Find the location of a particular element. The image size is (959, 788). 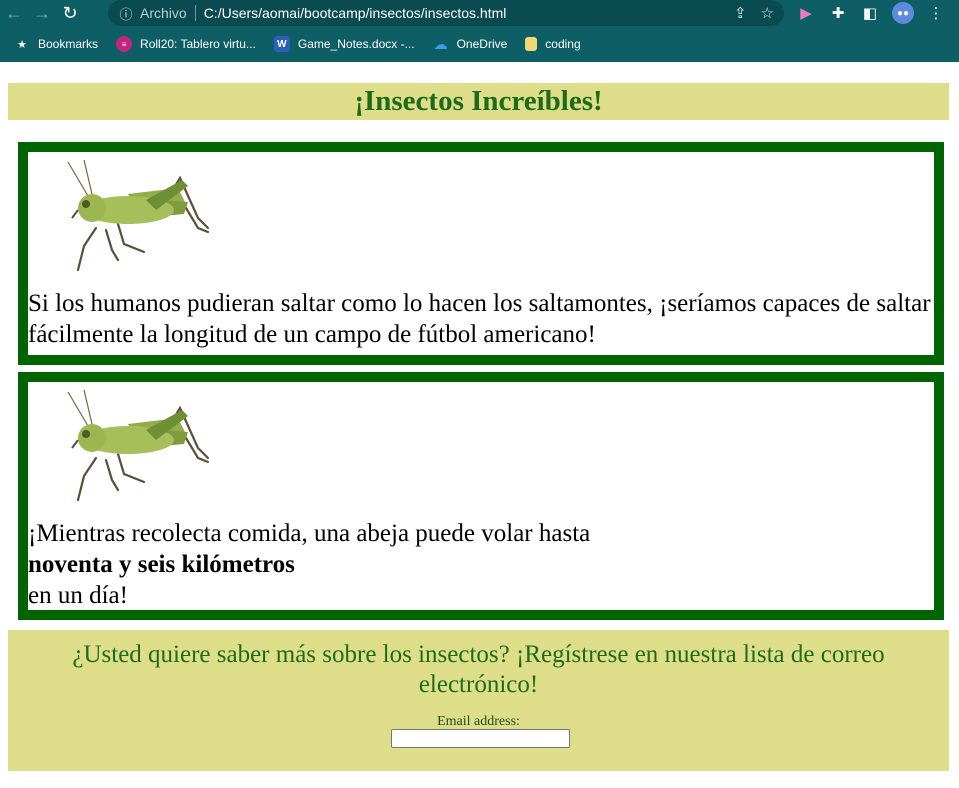

address-divider is located at coordinates (195, 13).